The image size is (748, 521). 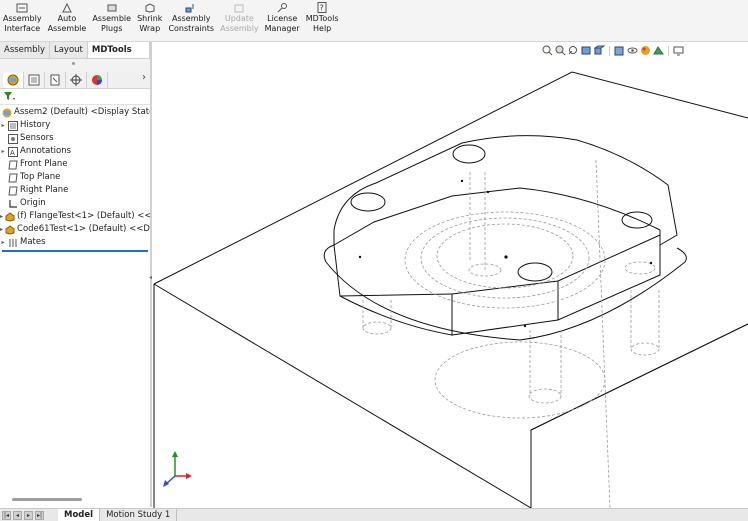 I want to click on license-manager-button: License Manager, so click(x=282, y=20).